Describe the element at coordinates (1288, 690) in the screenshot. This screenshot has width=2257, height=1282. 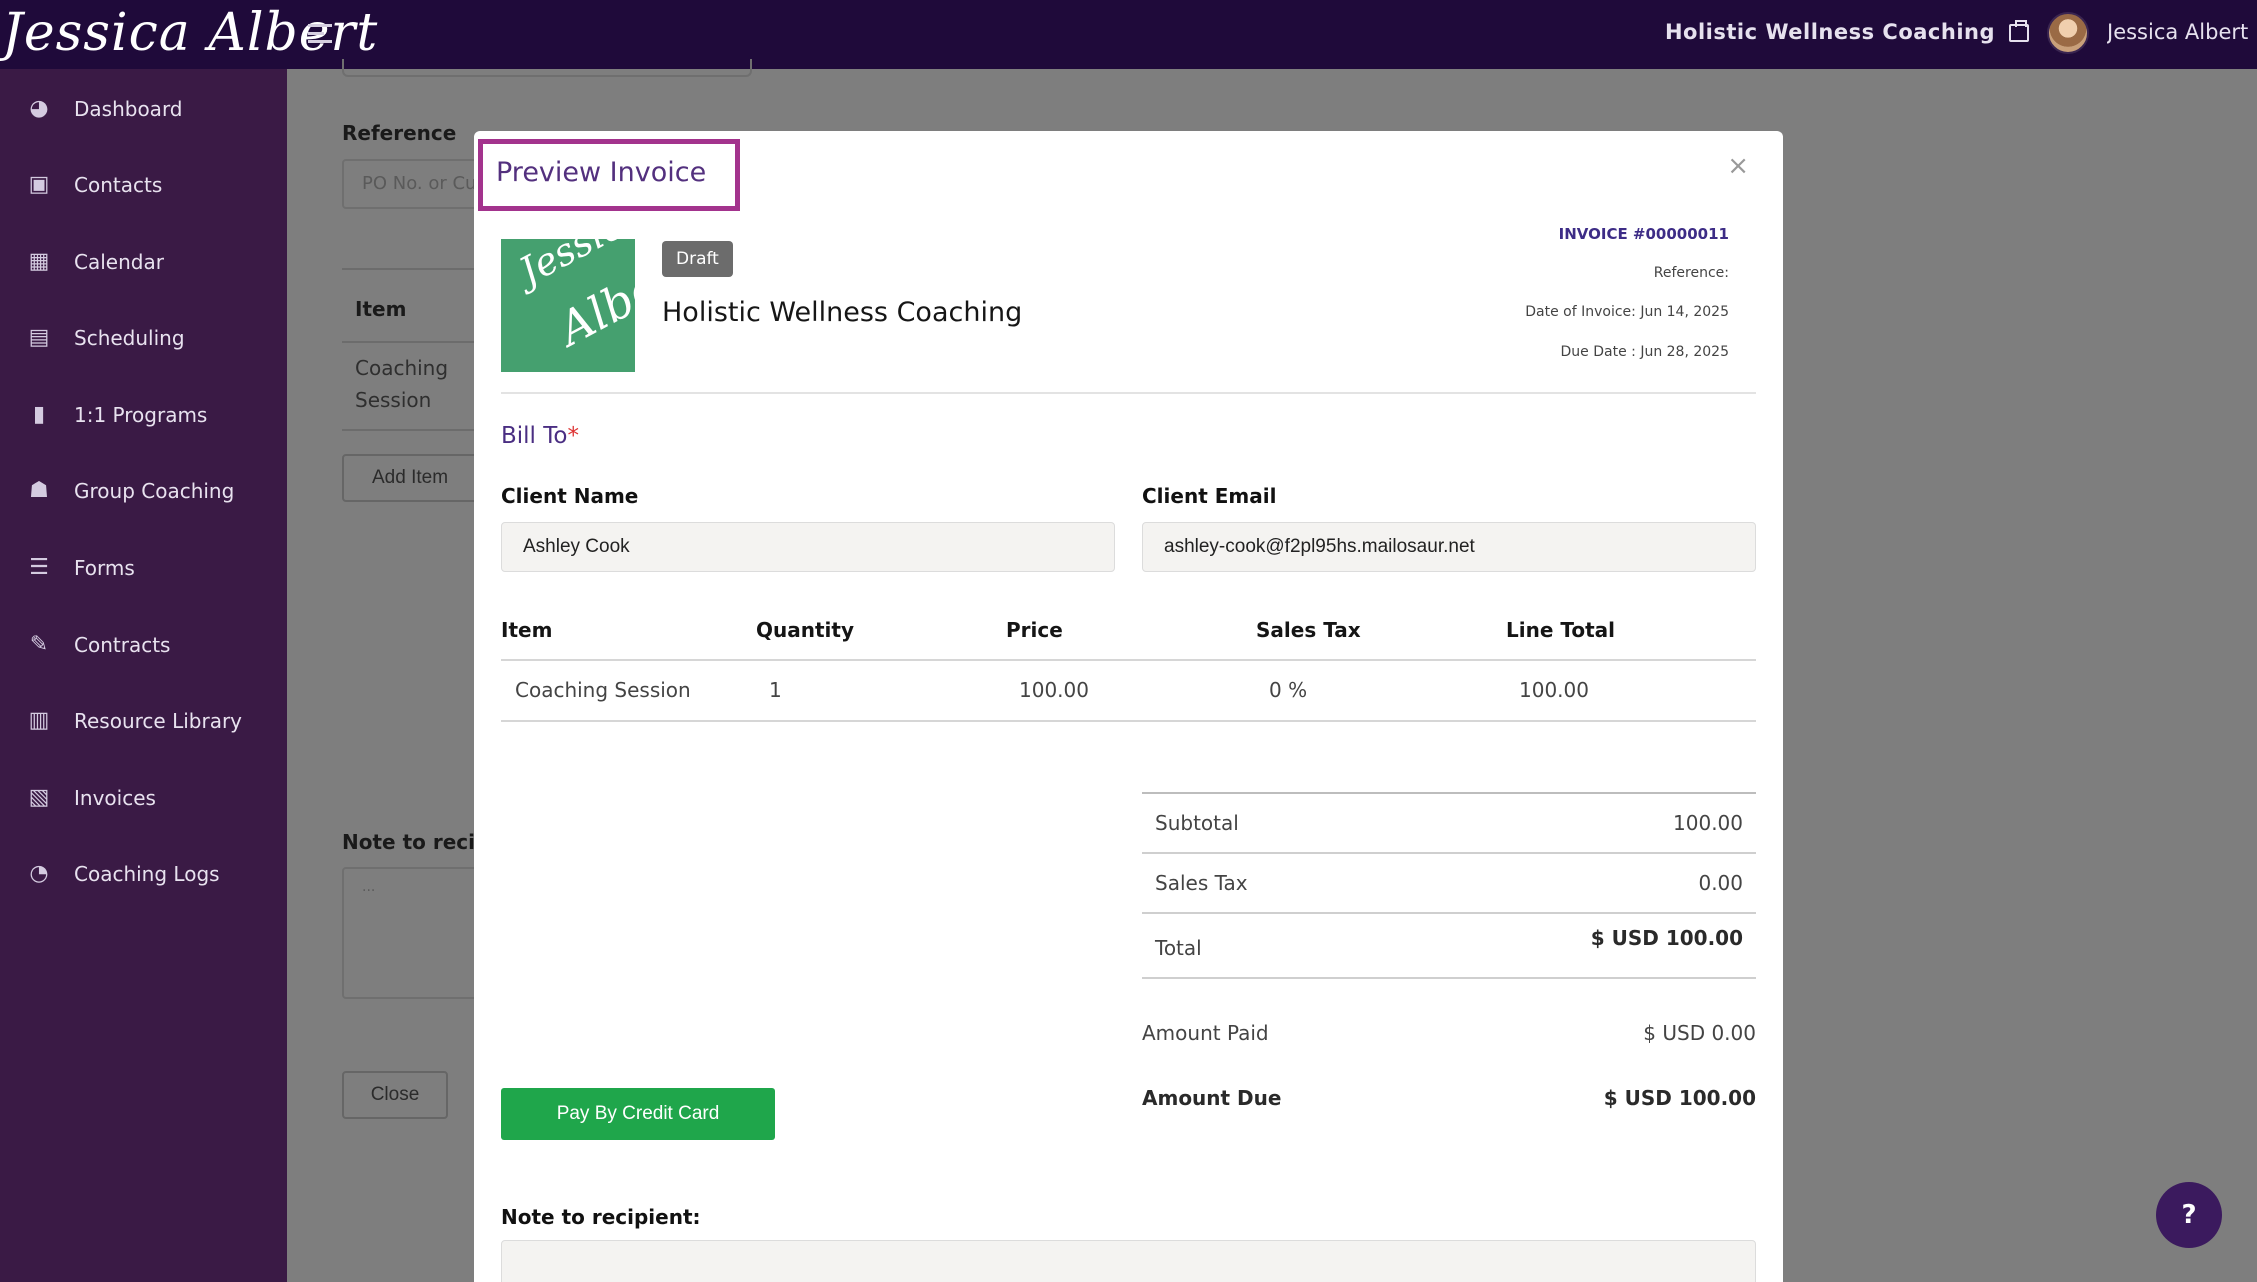
I see `table-cell: 0 %` at that location.